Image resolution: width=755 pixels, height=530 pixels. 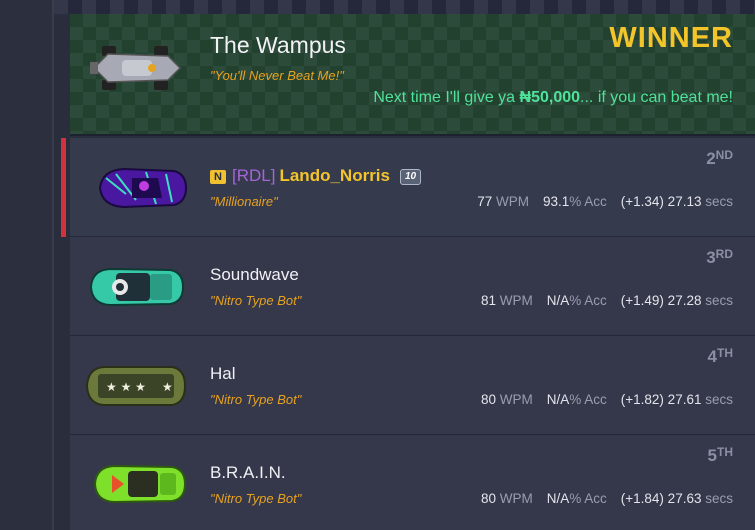 I want to click on time-value: (+1.84) 27.63, so click(x=661, y=498).